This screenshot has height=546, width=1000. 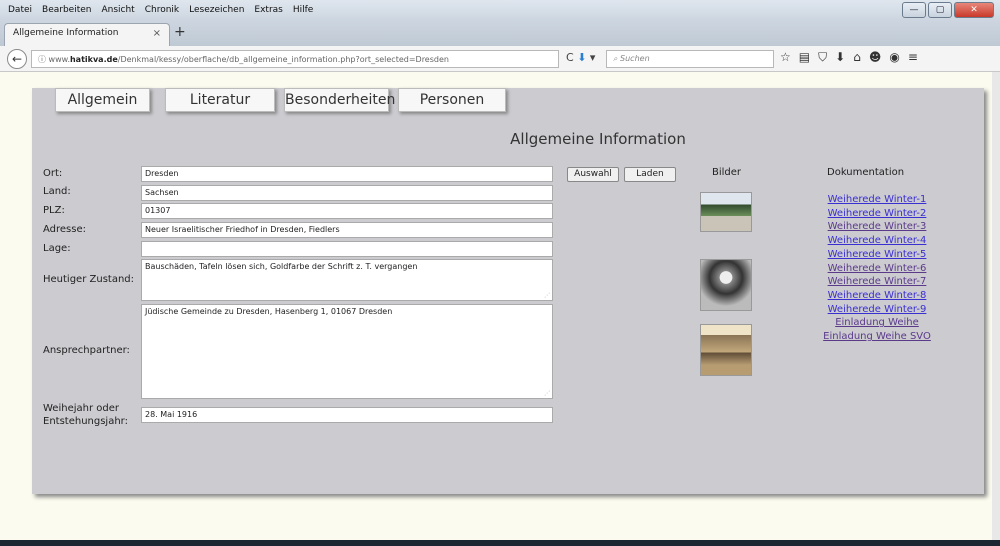 I want to click on minimize-button: —, so click(x=914, y=10).